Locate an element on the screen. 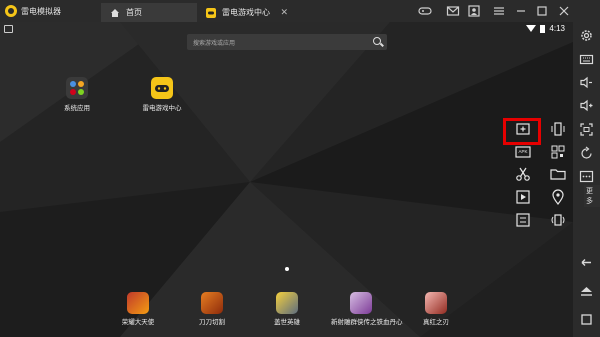 This screenshot has width=600, height=337. folder-icon is located at coordinates (558, 174).